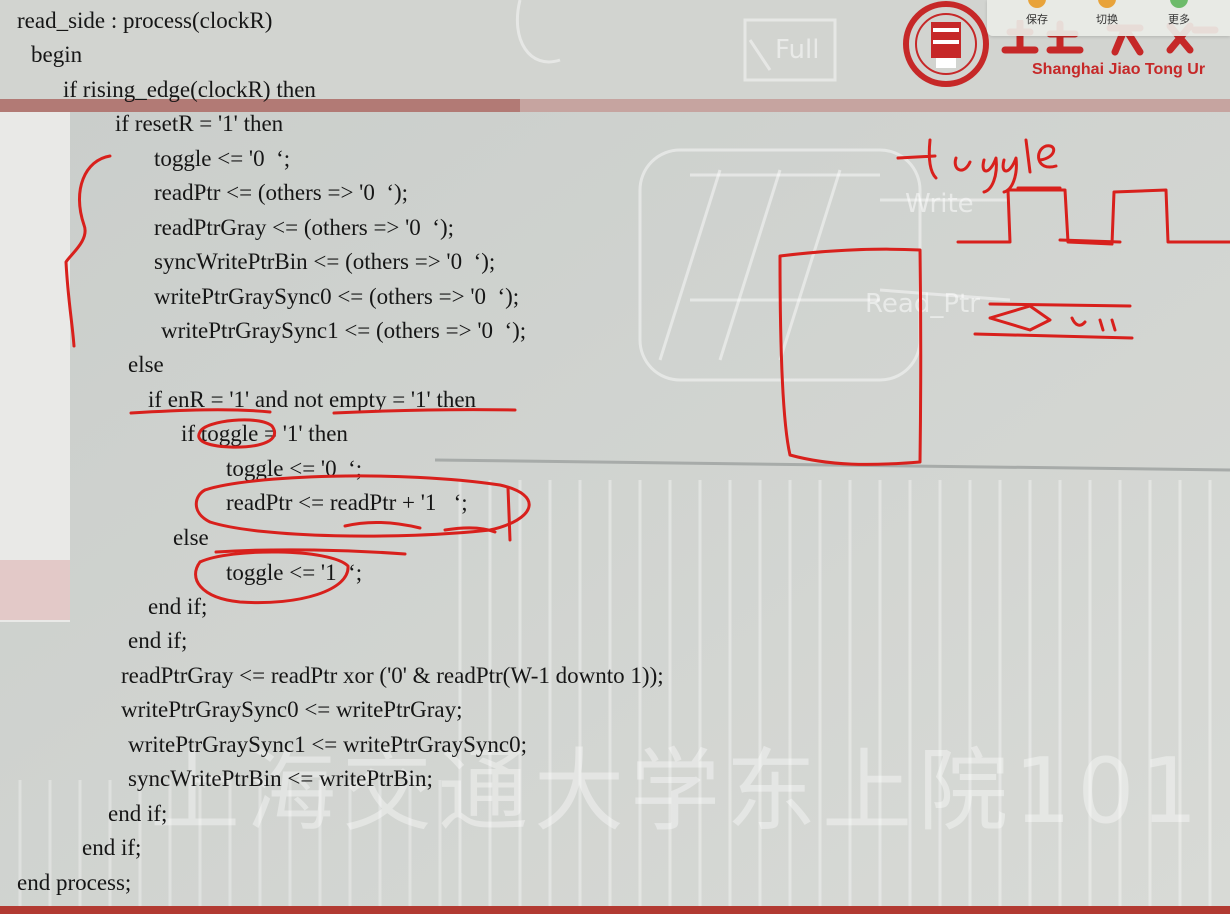 This screenshot has height=914, width=1230. I want to click on more-label: 更多, so click(1179, 19).